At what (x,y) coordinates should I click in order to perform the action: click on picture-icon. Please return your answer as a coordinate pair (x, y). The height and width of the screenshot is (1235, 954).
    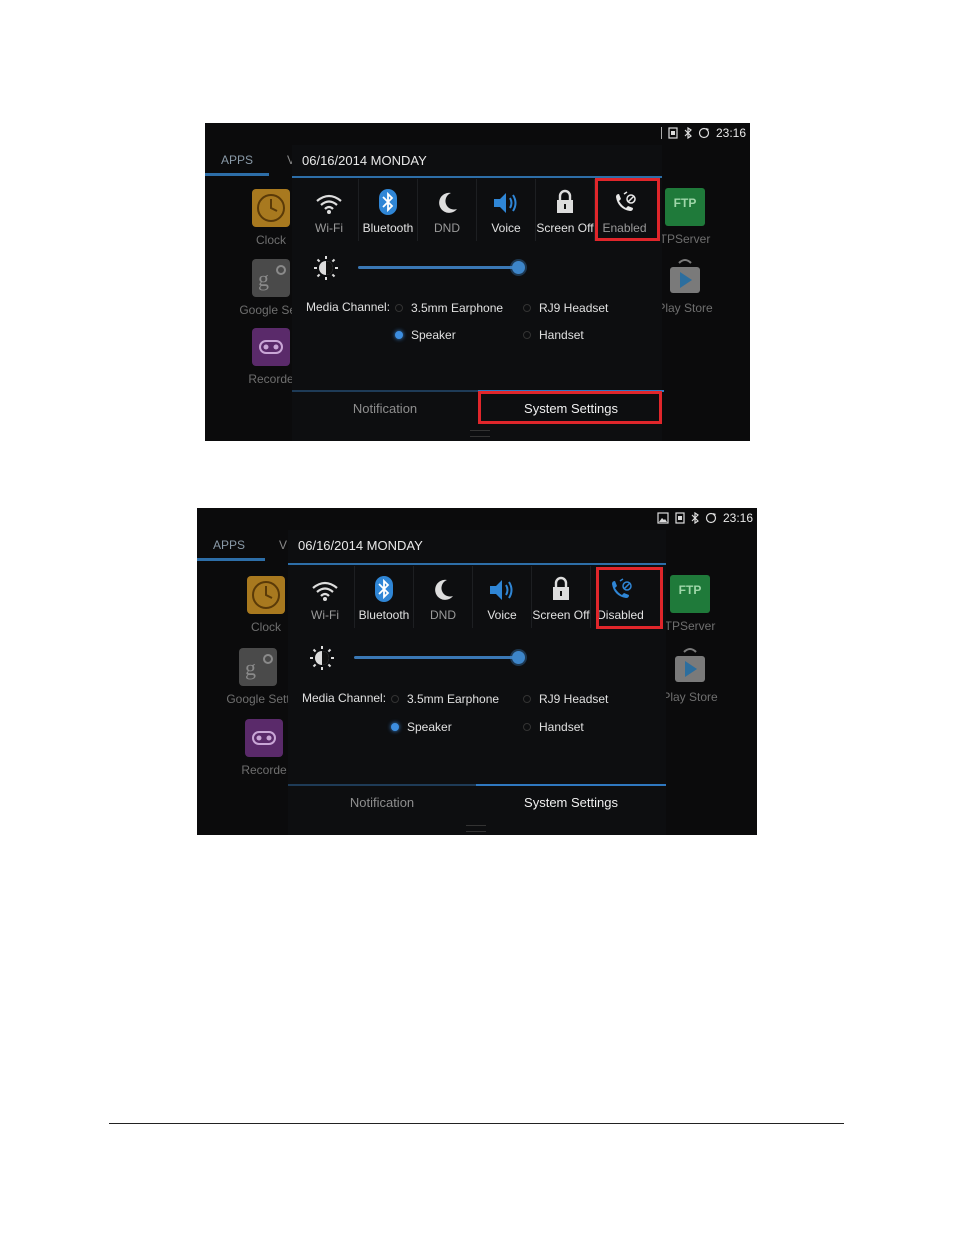
    Looking at the image, I should click on (663, 518).